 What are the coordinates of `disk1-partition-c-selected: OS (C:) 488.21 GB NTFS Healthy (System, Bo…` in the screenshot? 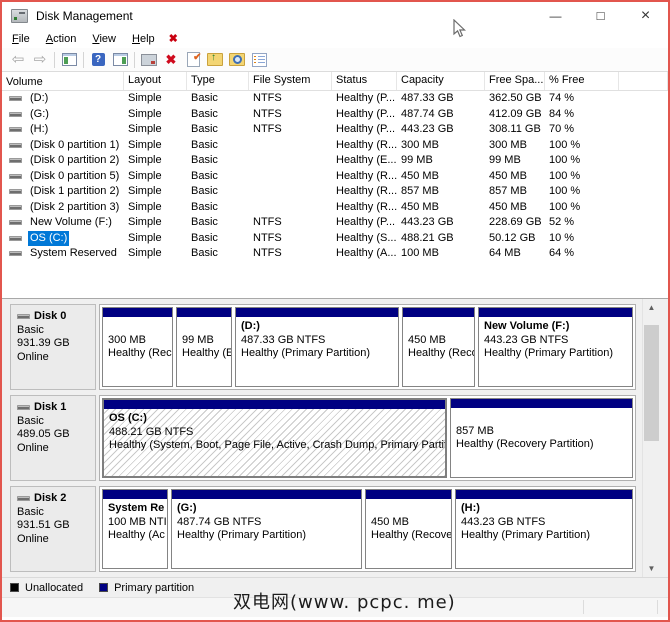 It's located at (274, 438).